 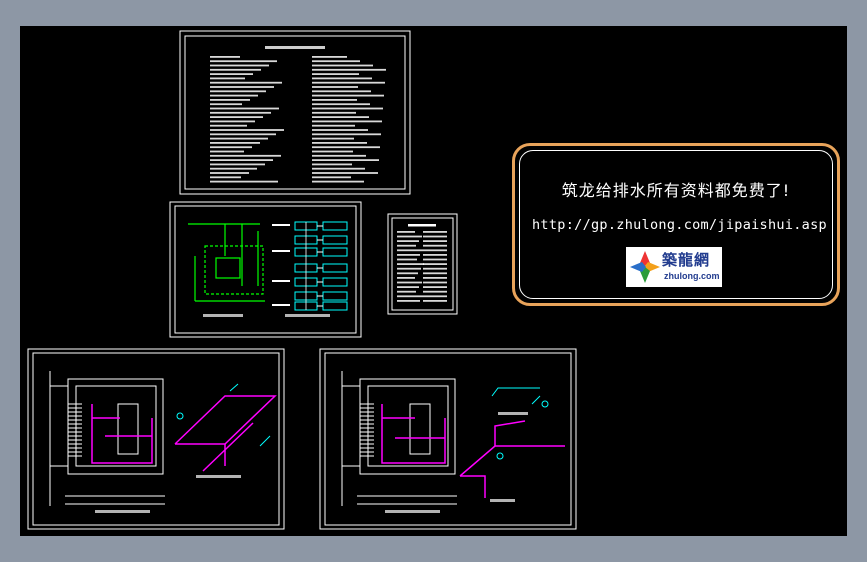 I want to click on notes-text-block, so click(x=298, y=114).